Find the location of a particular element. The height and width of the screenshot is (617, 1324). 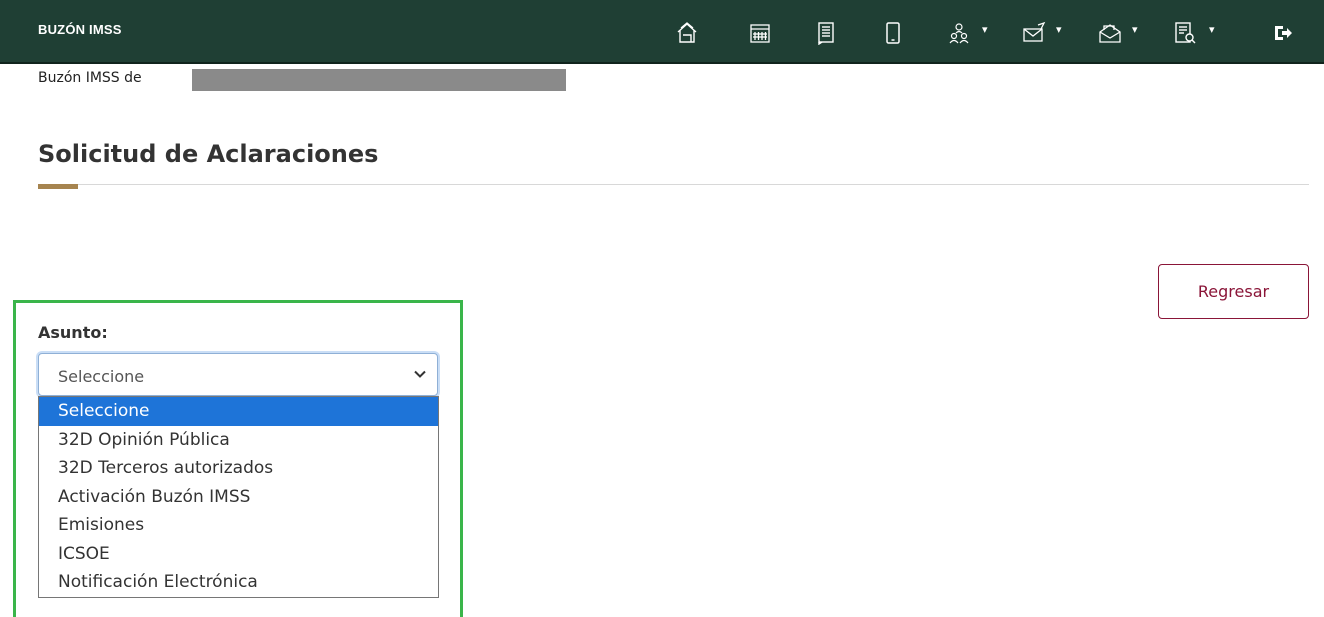

option-notificacion-electronica: Notificación Electrónica is located at coordinates (238, 582).